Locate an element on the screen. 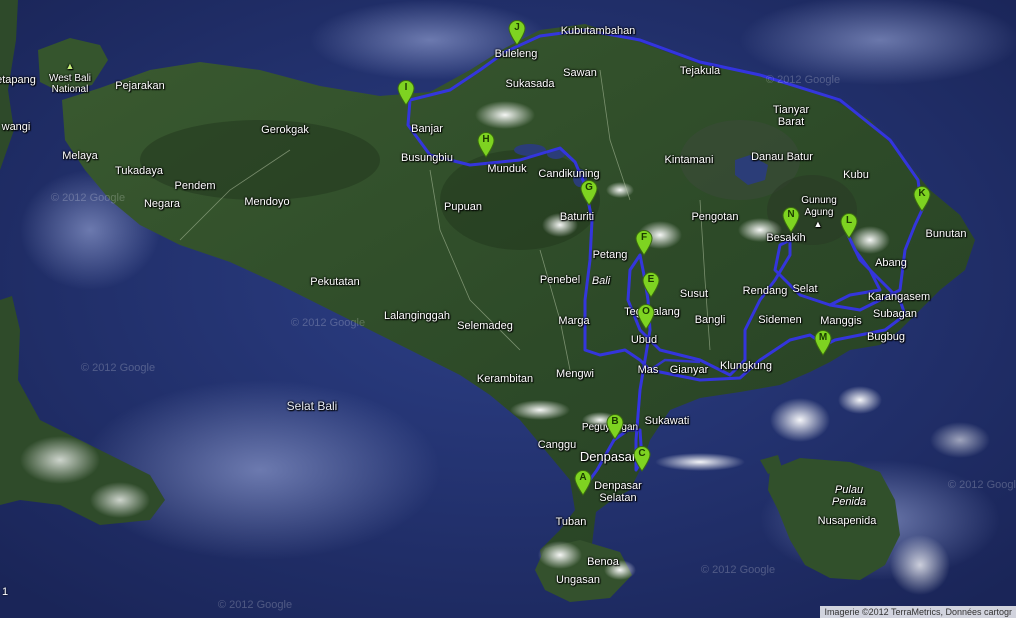 This screenshot has width=1016, height=618. label-kubu: Kubu is located at coordinates (856, 175).